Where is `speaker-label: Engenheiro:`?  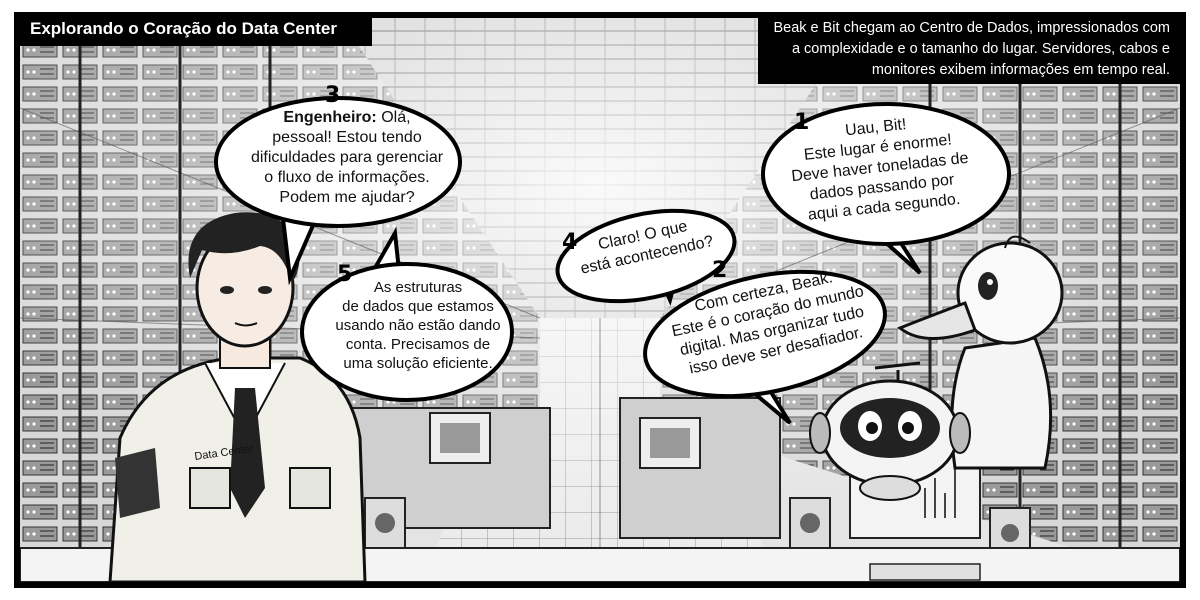 speaker-label: Engenheiro: is located at coordinates (330, 117).